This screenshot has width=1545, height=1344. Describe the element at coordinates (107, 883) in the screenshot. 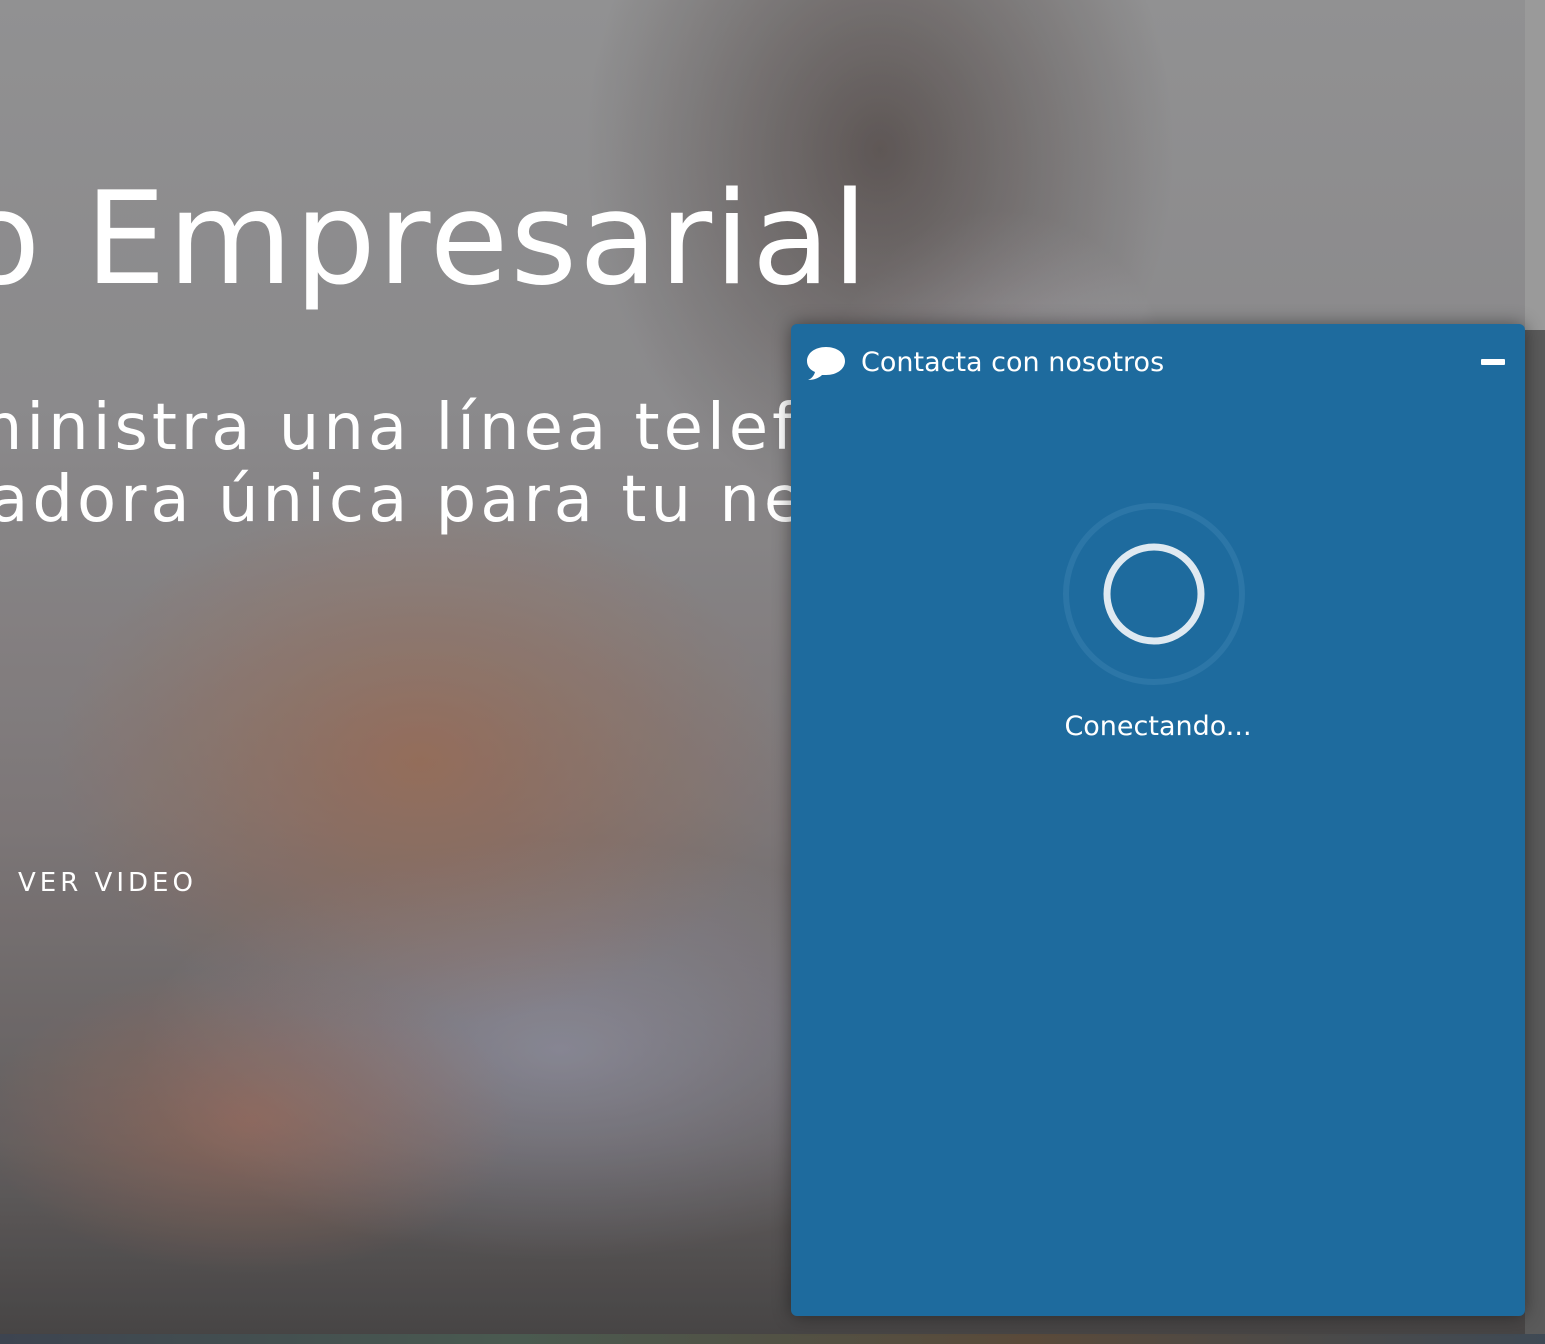

I see `watch-video-link: VER VIDEO` at that location.